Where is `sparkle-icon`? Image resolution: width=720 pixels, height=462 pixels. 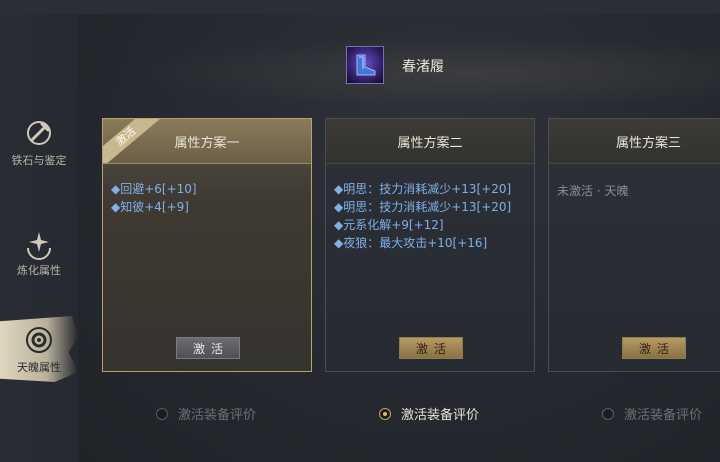
sparkle-icon is located at coordinates (39, 246).